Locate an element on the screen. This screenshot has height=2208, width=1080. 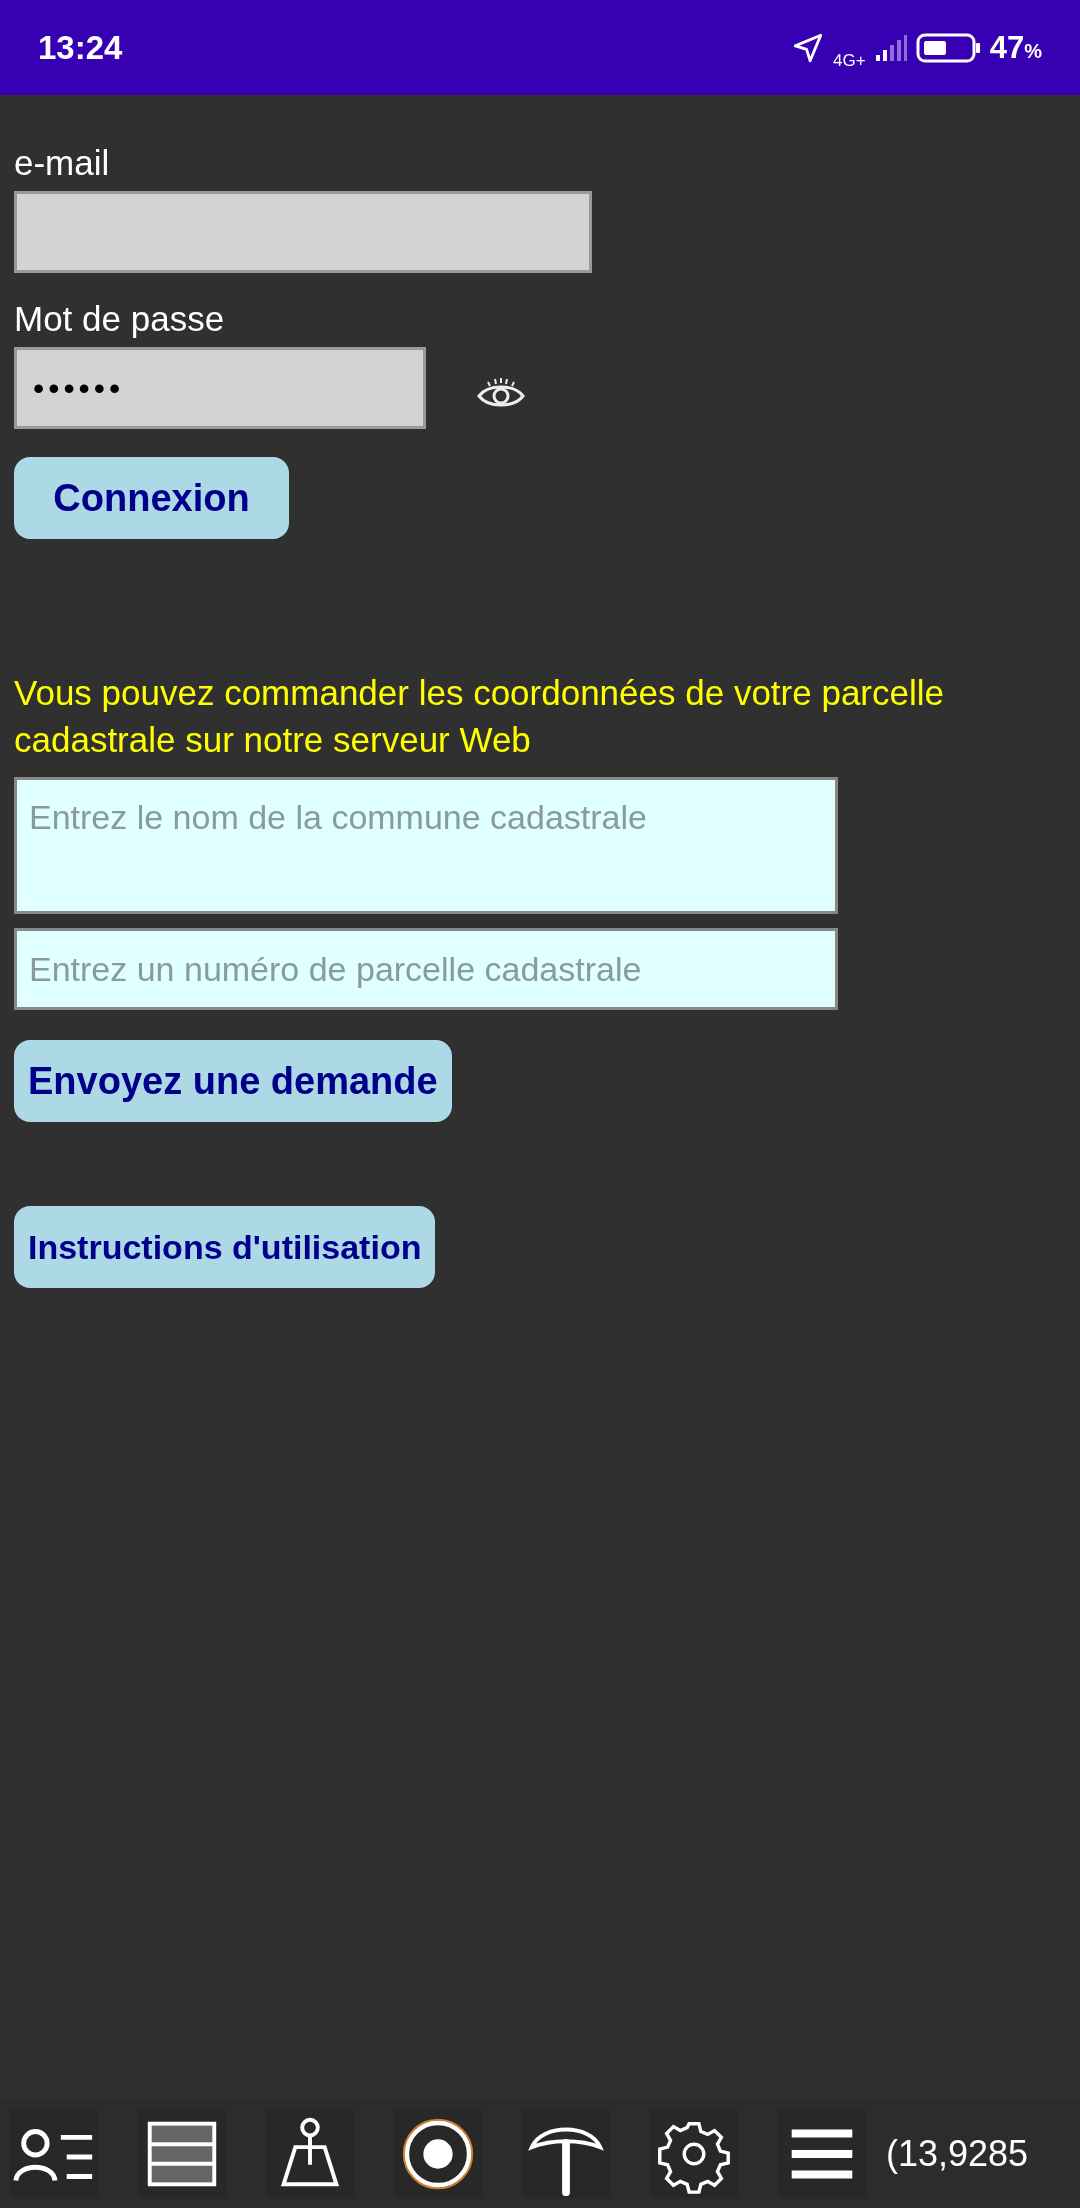
coordinate-text: (13,9285 is located at coordinates (957, 2154).